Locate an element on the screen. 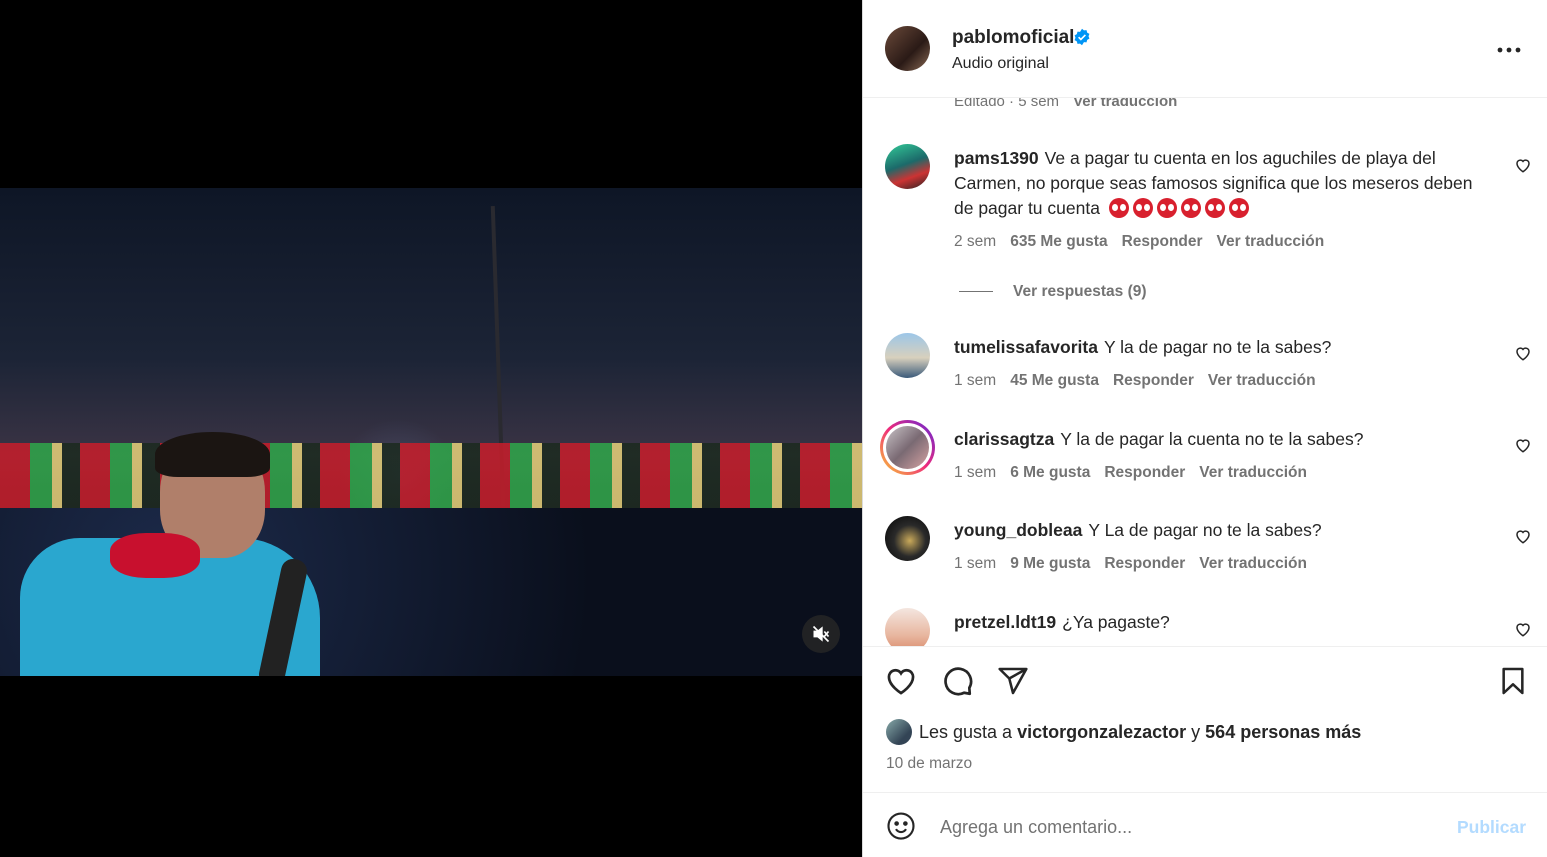  comment-text: Y la de pagar la cuenta no te la sabes? is located at coordinates (1212, 439).